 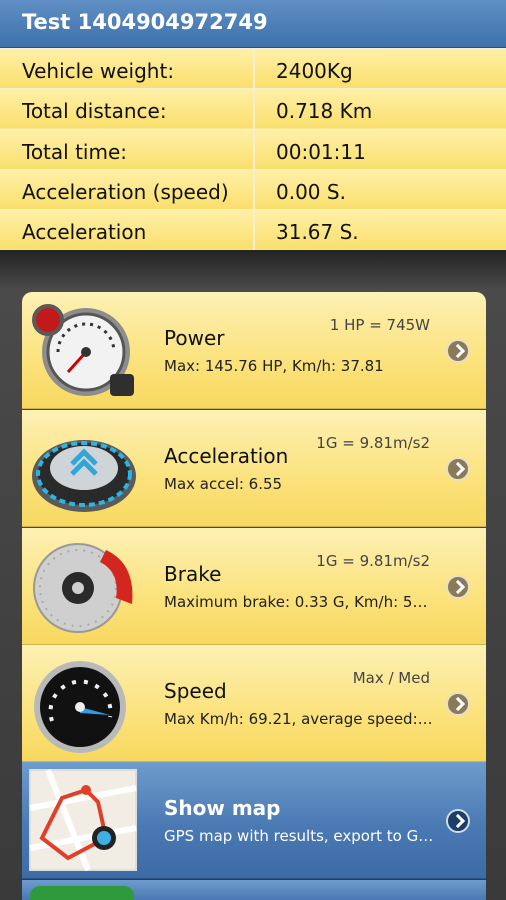 What do you see at coordinates (125, 192) in the screenshot?
I see `stat-label: Acceleration (speed)` at bounding box center [125, 192].